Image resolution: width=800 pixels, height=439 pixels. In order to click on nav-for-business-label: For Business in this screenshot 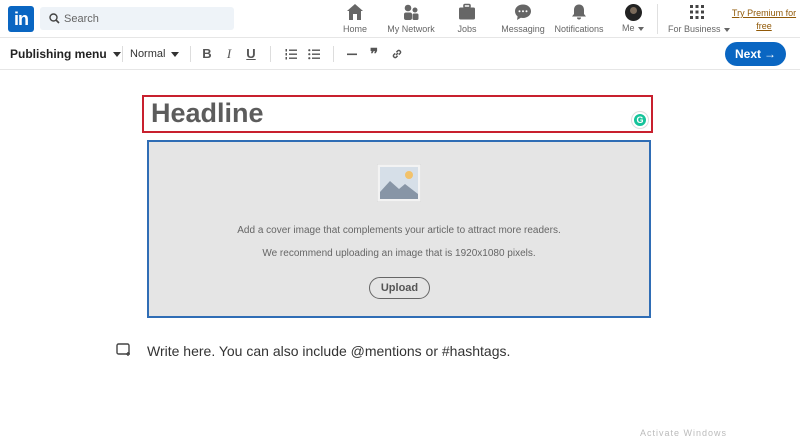, I will do `click(694, 29)`.